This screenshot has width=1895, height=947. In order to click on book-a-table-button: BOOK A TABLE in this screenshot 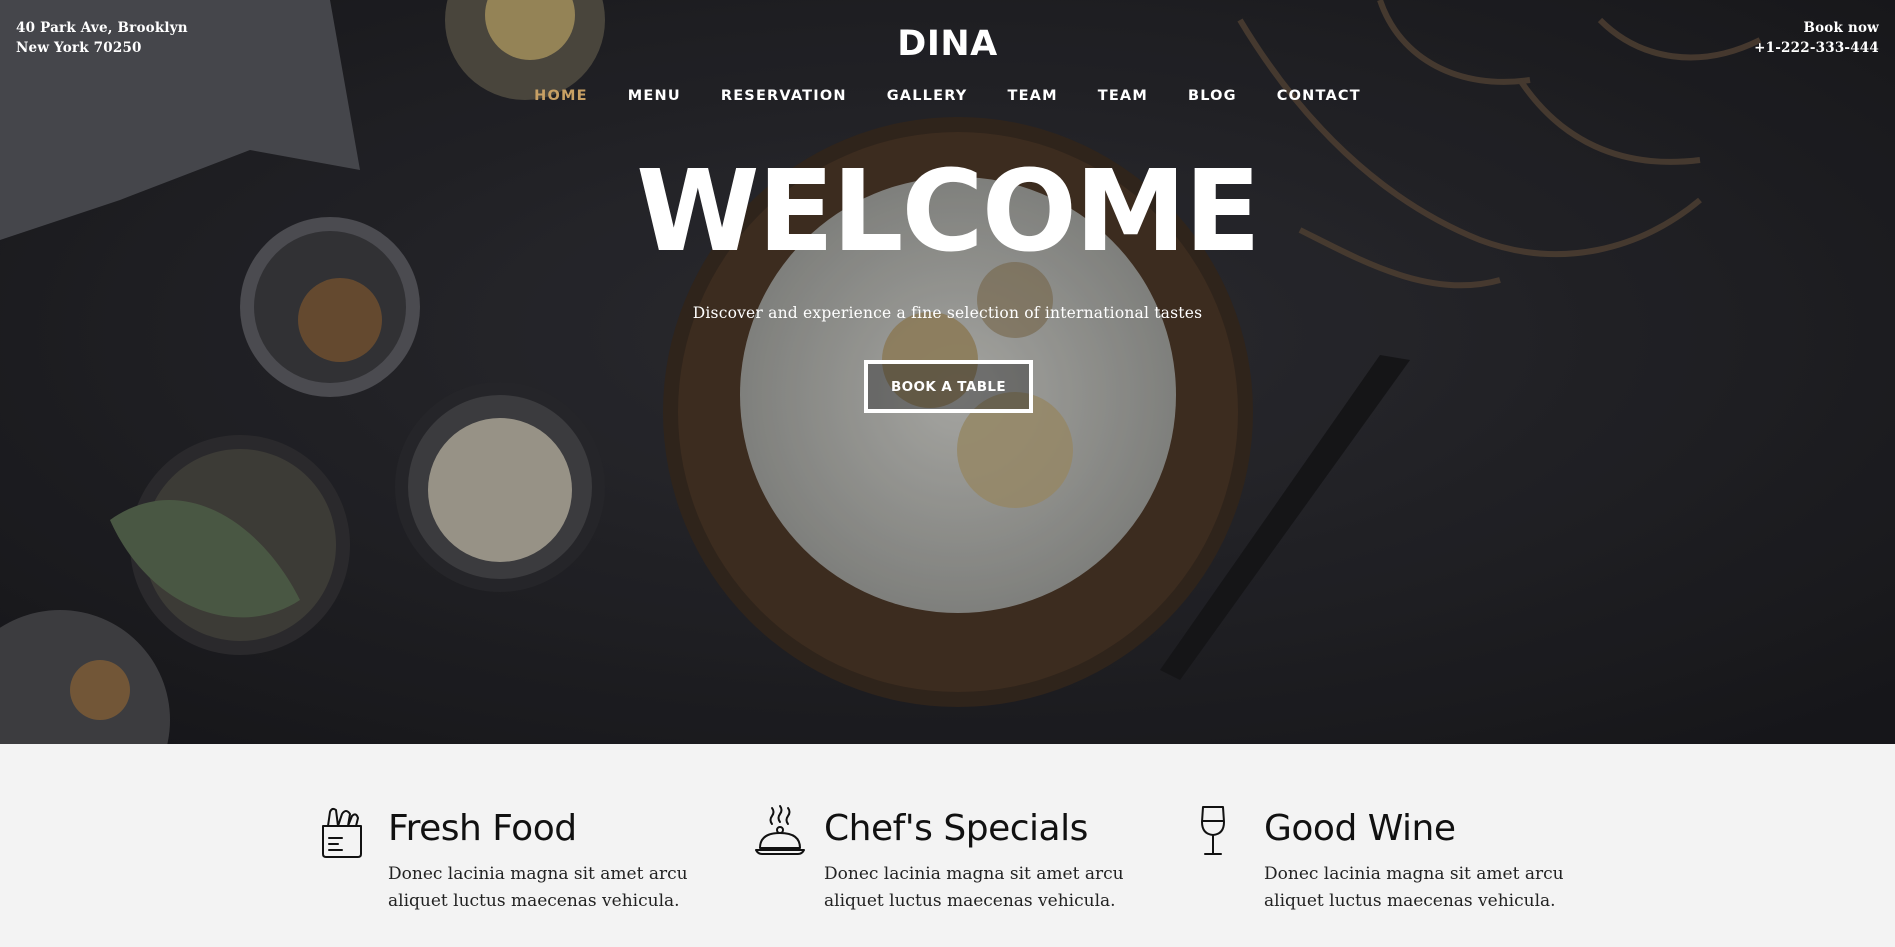, I will do `click(948, 386)`.